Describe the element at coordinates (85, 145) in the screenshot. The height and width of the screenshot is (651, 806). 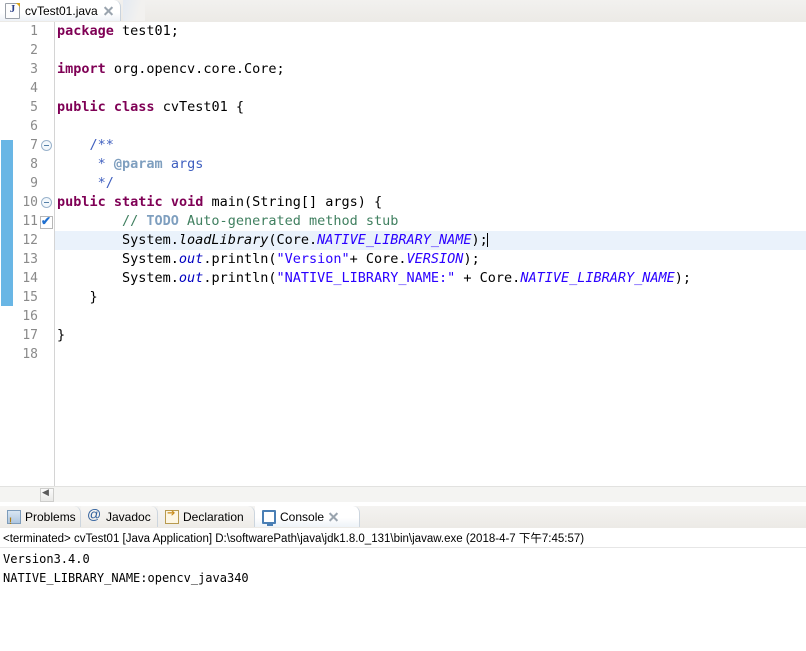
I see `javadoc-text: /**` at that location.